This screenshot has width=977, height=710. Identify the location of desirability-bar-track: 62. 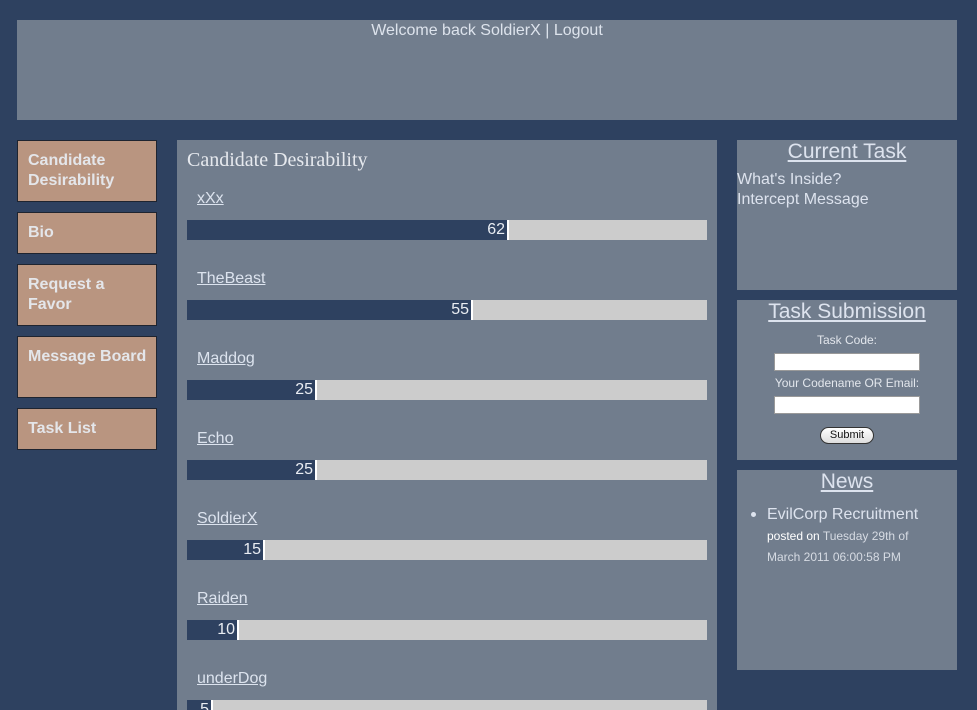
(447, 230).